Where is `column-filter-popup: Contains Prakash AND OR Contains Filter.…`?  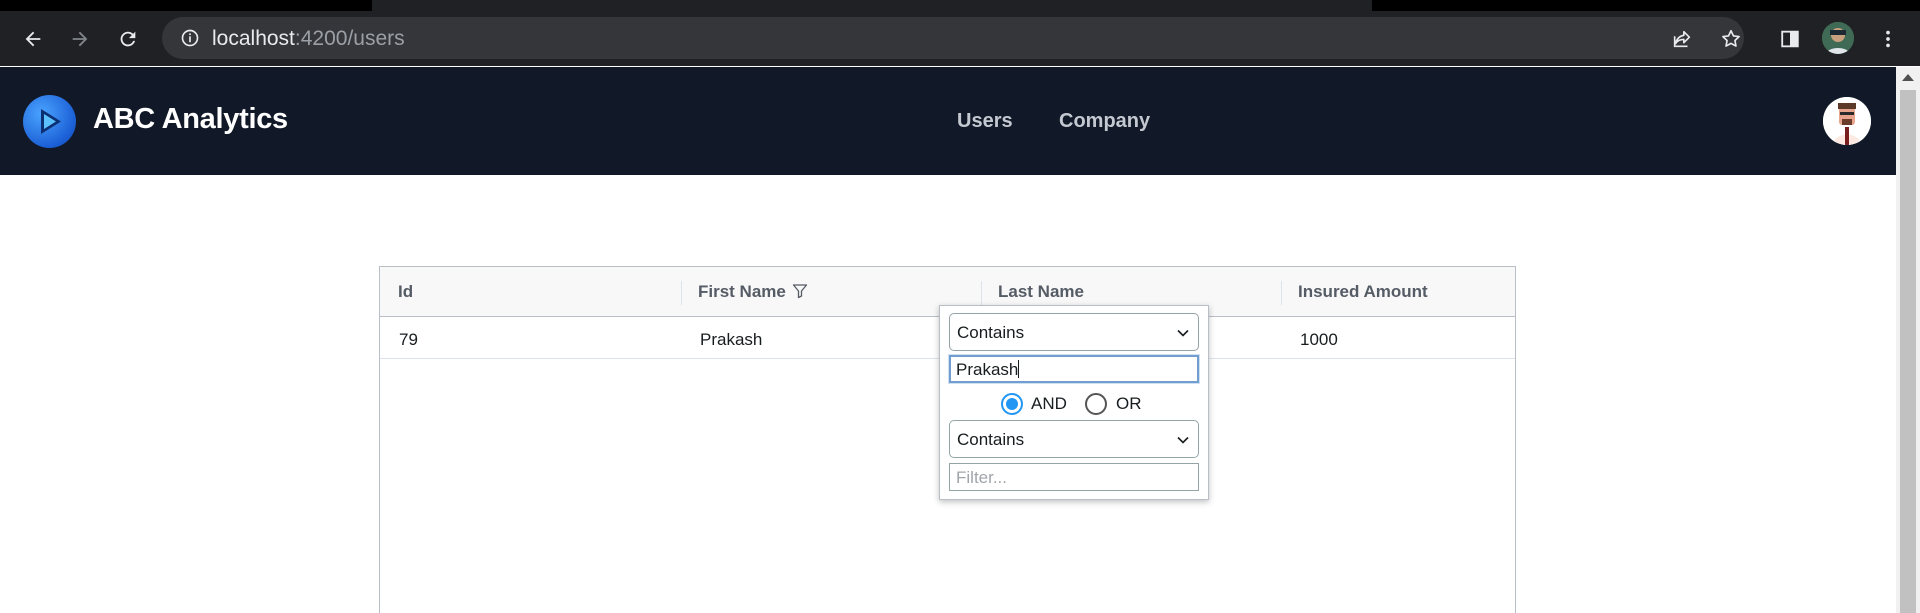 column-filter-popup: Contains Prakash AND OR Contains Filter.… is located at coordinates (1074, 402).